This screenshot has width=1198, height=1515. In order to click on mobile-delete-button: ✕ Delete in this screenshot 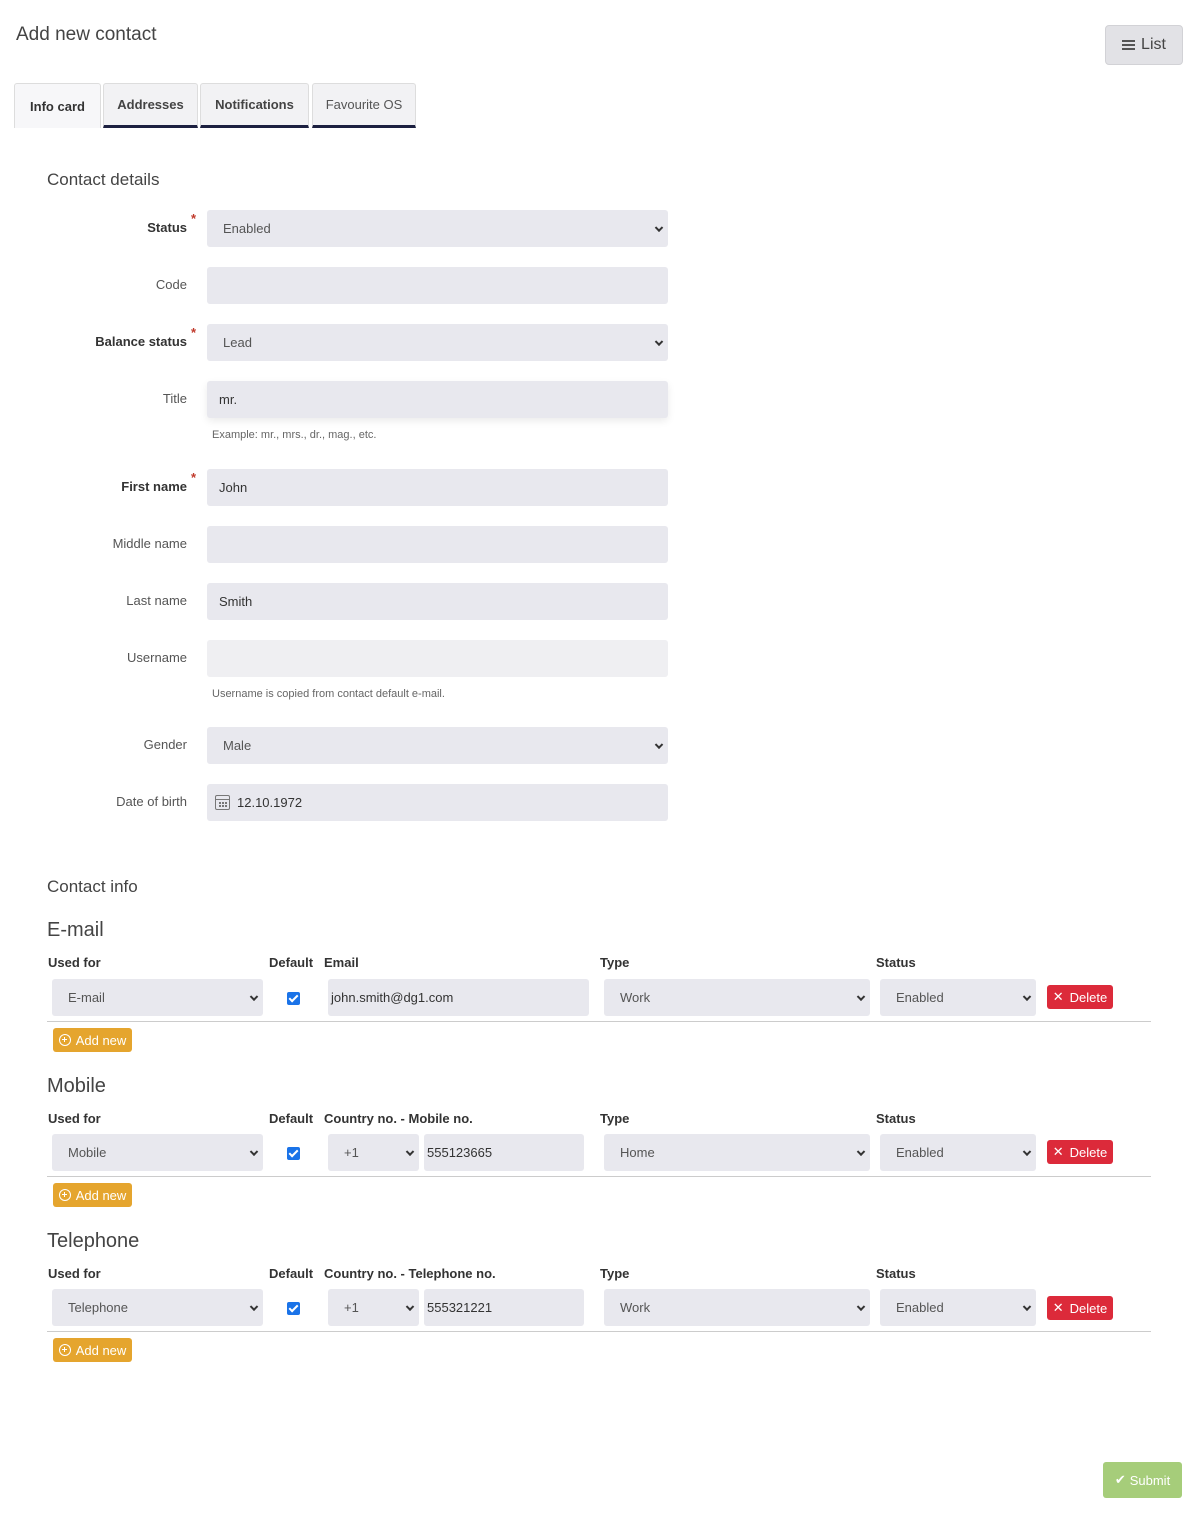, I will do `click(1080, 1152)`.